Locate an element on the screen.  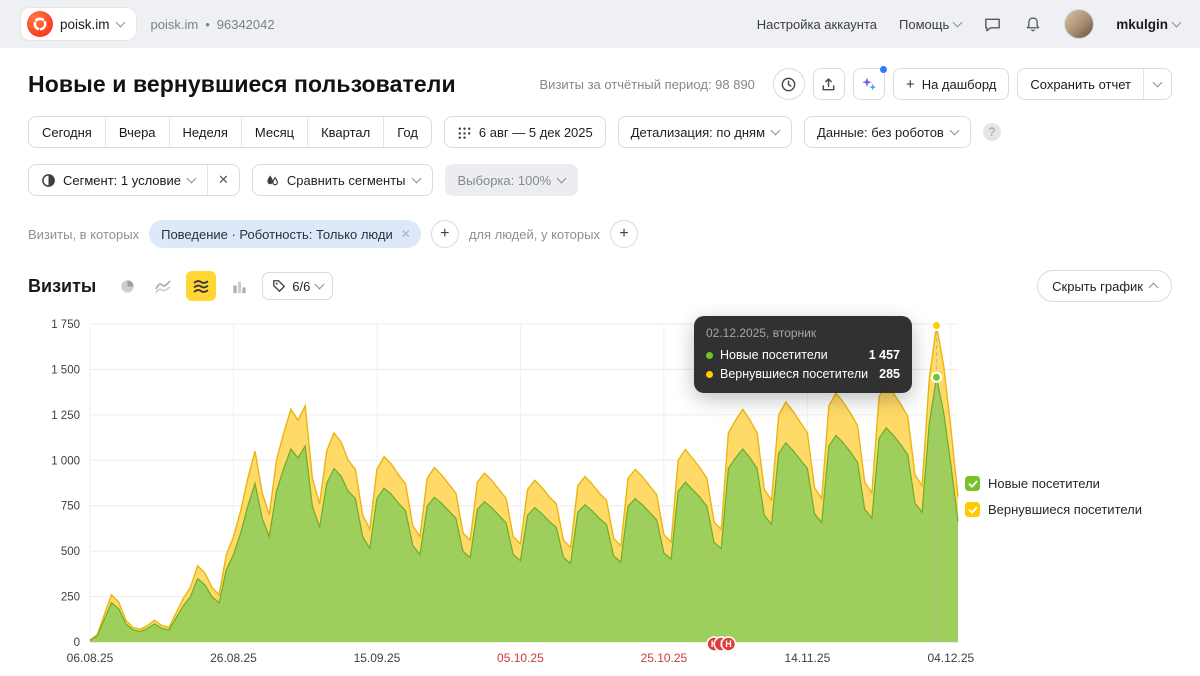
segment-selector: Сегмент: 1 условие is located at coordinates (118, 180).